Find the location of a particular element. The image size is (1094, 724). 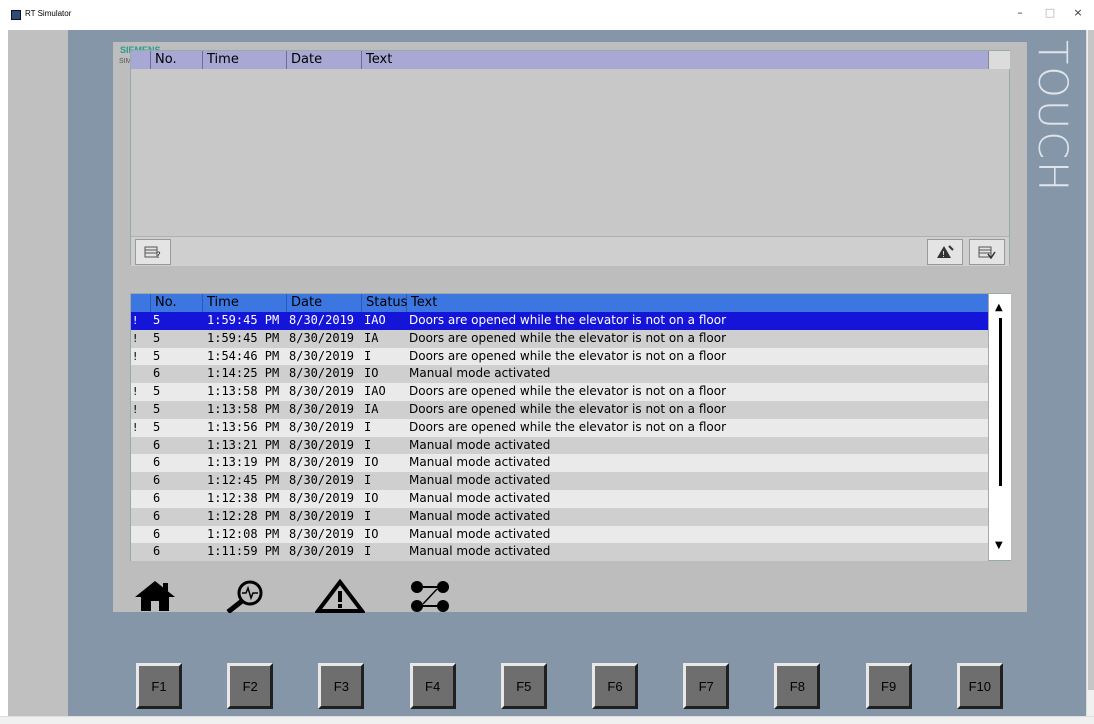

col-flag is located at coordinates (141, 303).